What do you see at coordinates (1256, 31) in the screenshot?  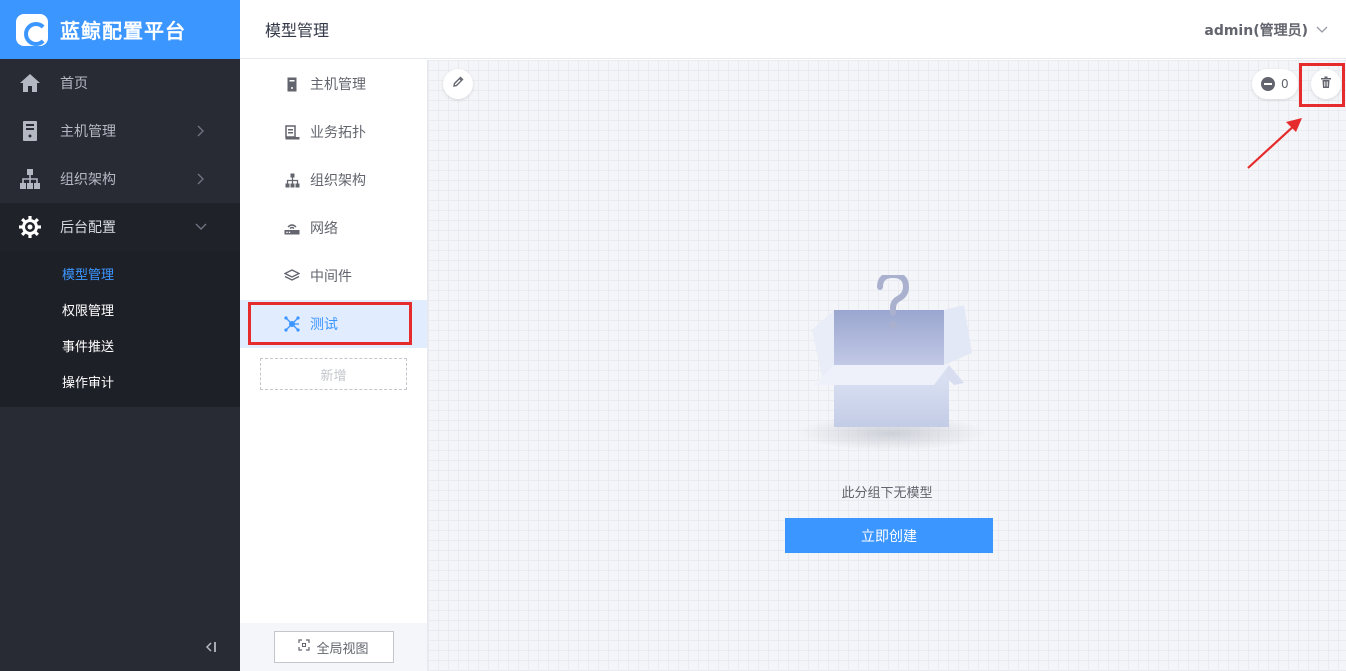 I see `user-name: admin(管理员)` at bounding box center [1256, 31].